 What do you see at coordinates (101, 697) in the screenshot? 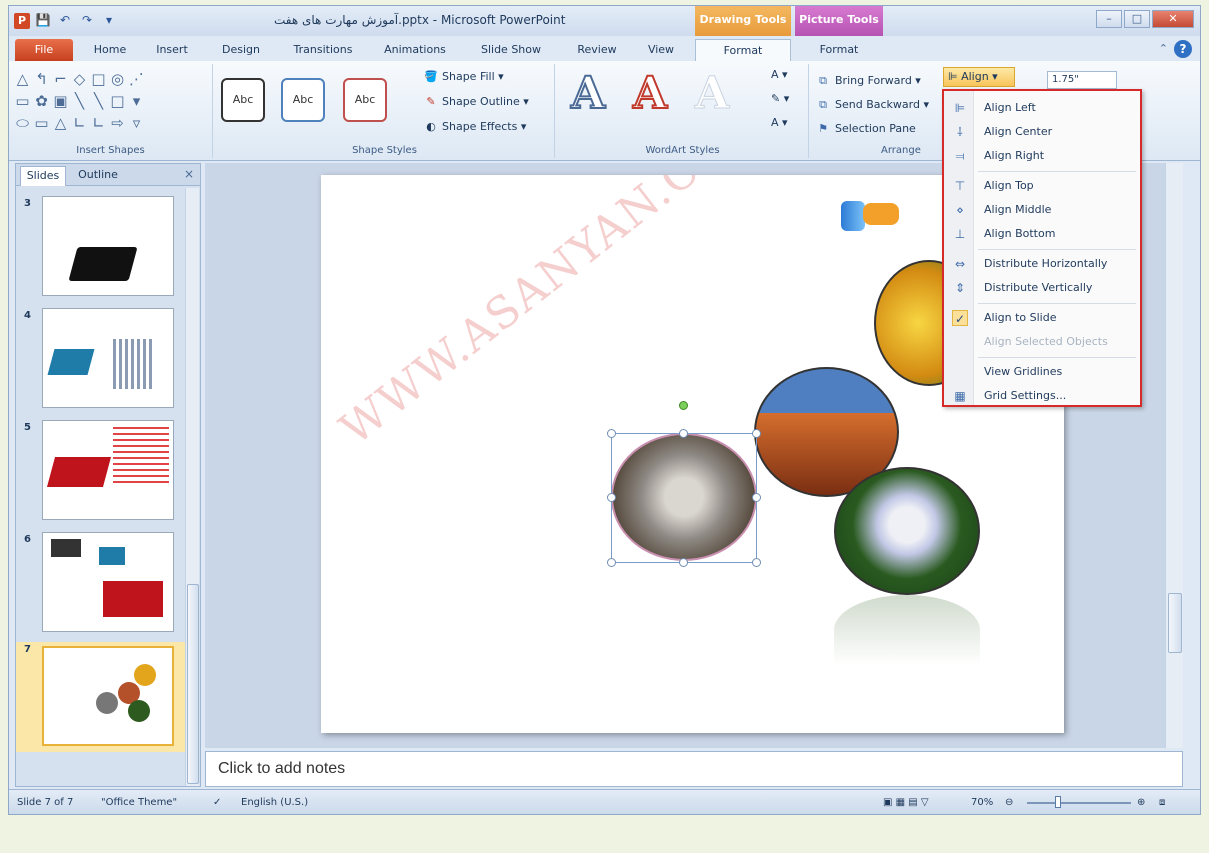
I see `slide-thumbnail-selected: 7` at bounding box center [101, 697].